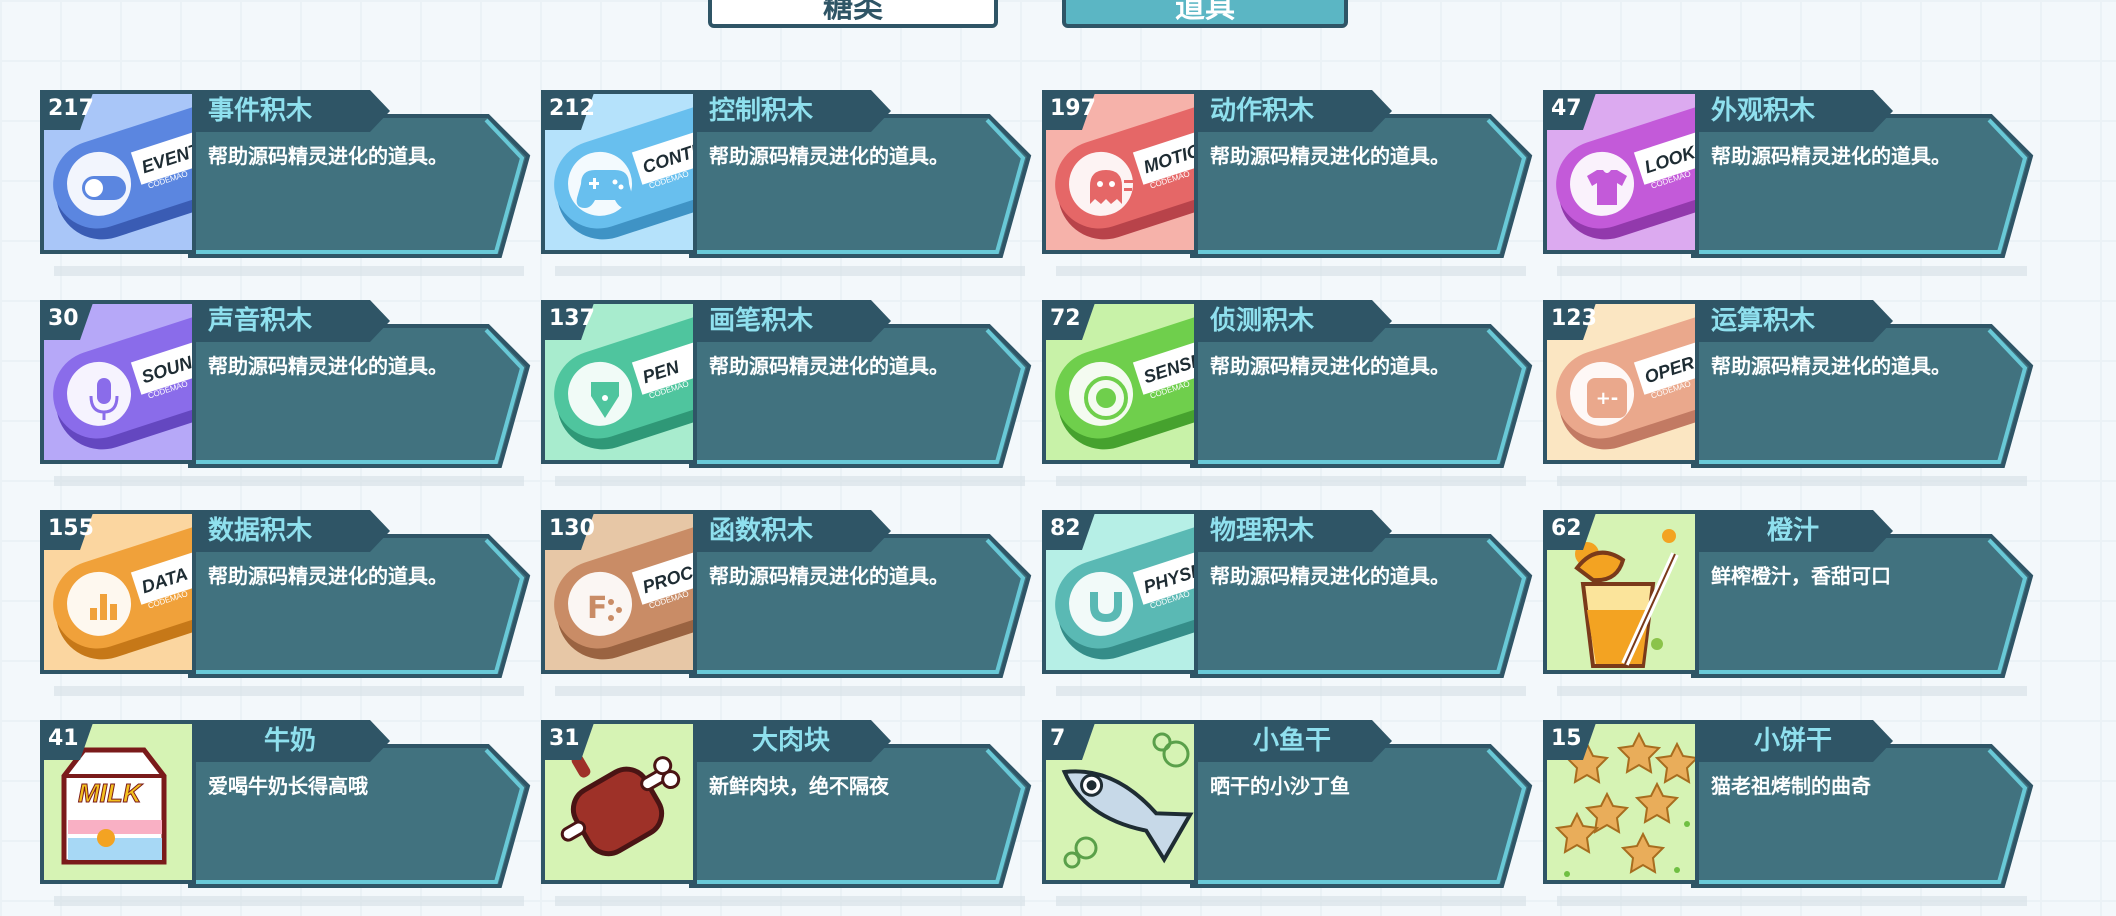 Image resolution: width=2116 pixels, height=916 pixels. I want to click on item-description: 新鲜肉块，绝不隔夜, so click(799, 786).